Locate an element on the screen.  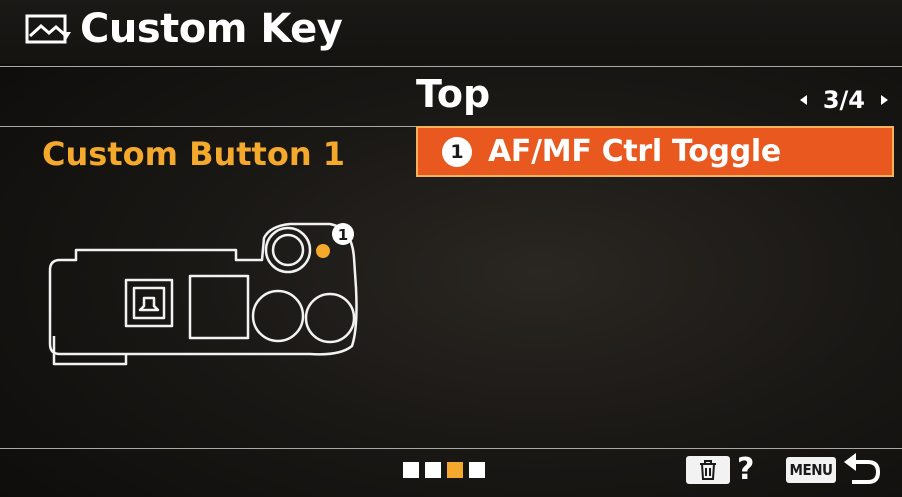
still-image-icon is located at coordinates (48, 29).